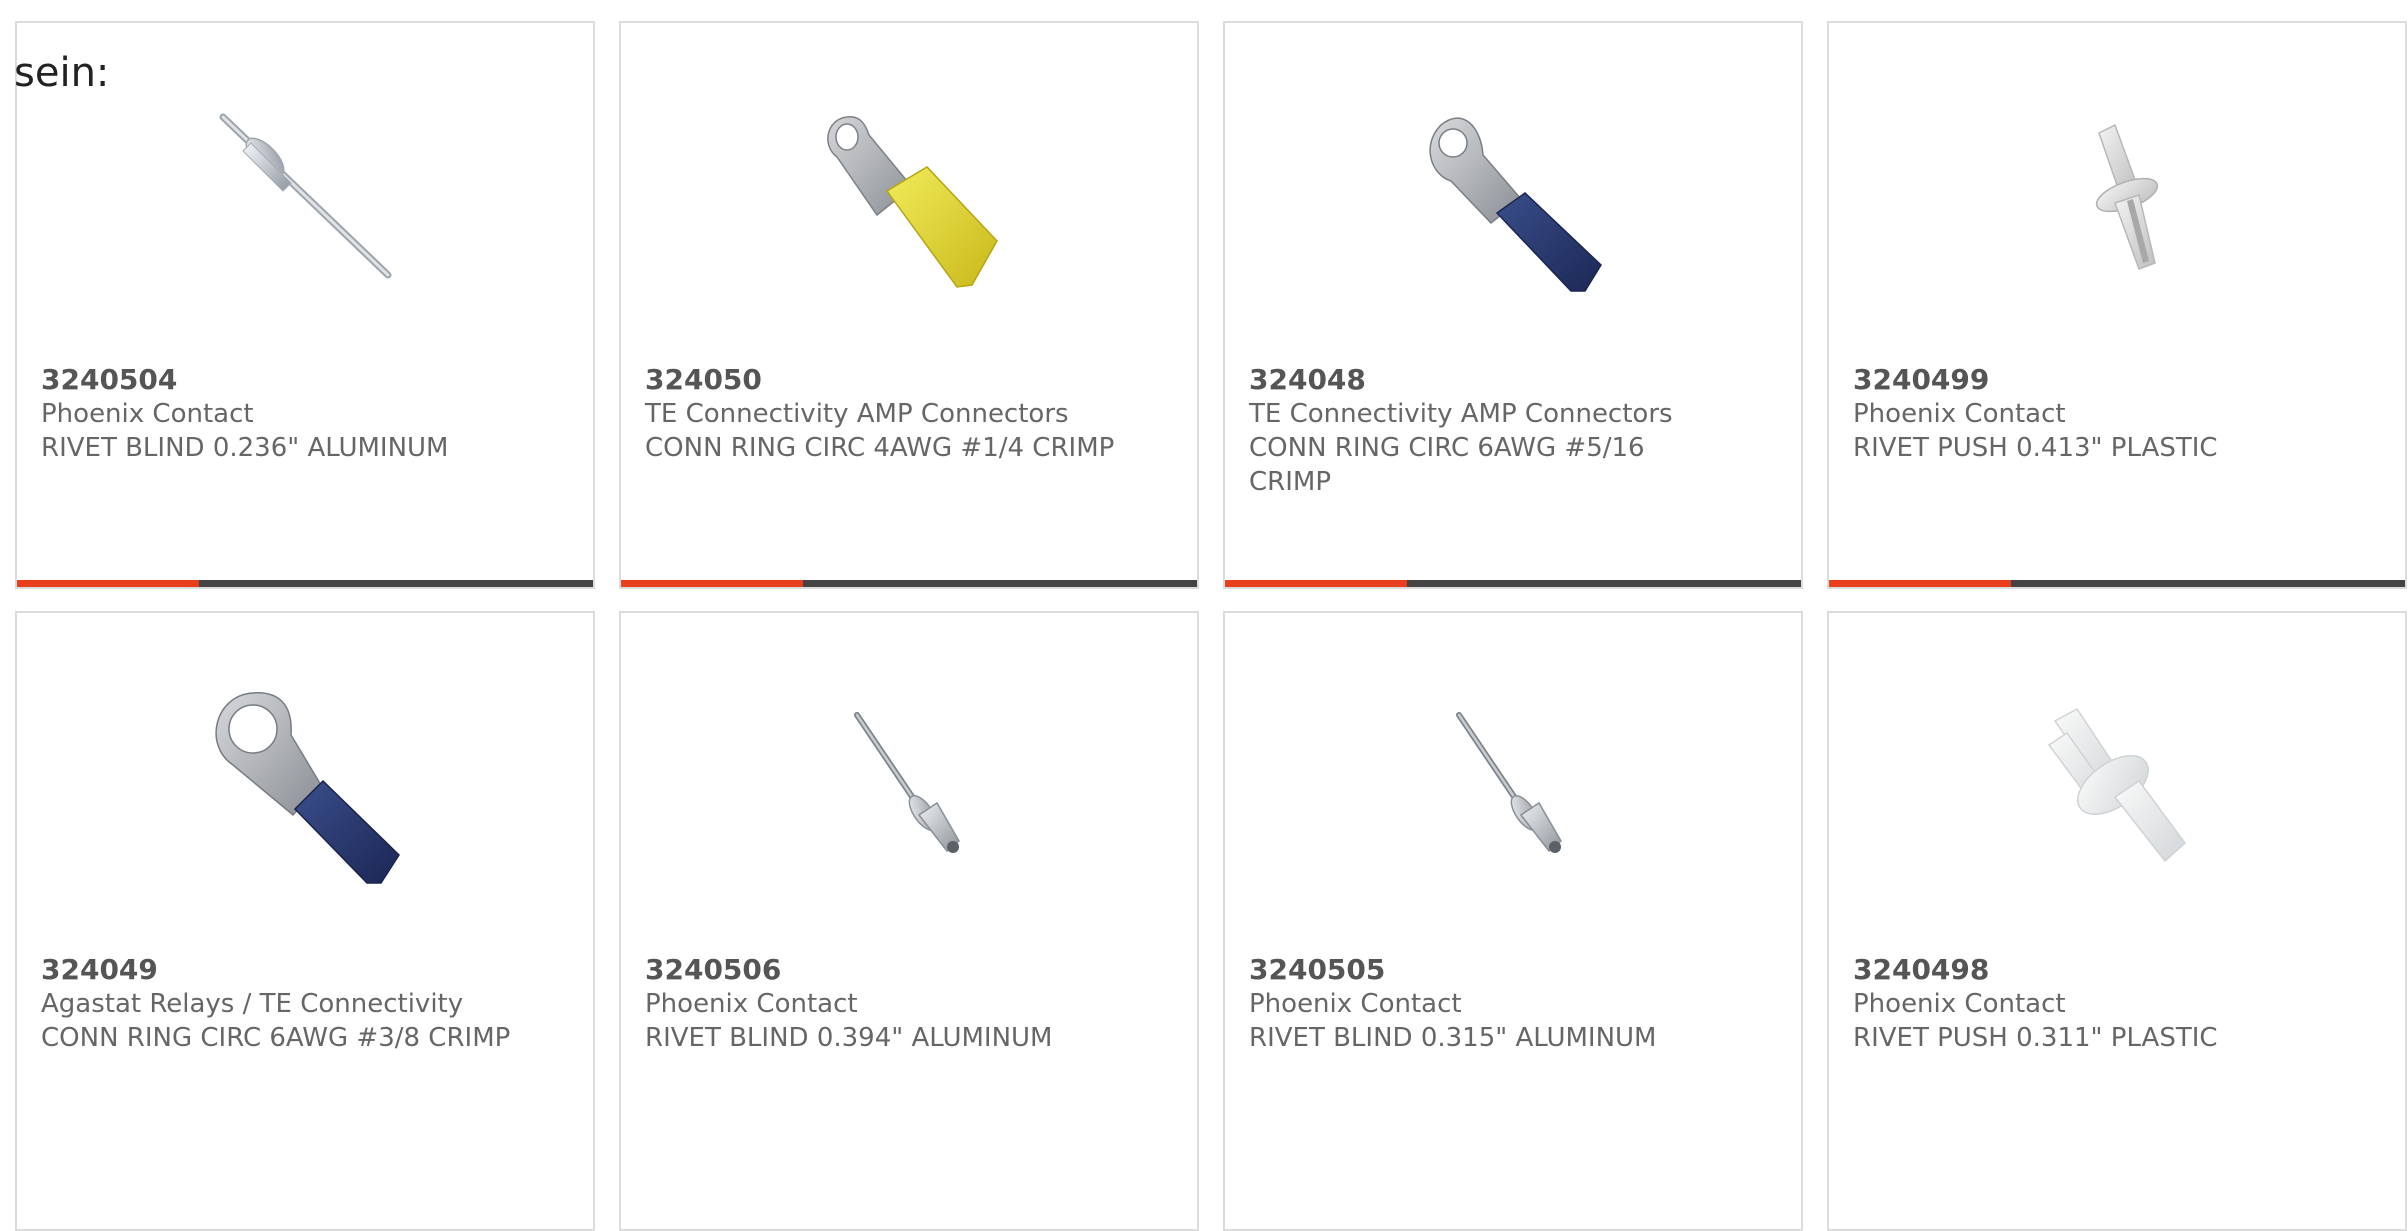 Image resolution: width=2408 pixels, height=1231 pixels. Describe the element at coordinates (1484, 970) in the screenshot. I see `part-number: 3240505` at that location.